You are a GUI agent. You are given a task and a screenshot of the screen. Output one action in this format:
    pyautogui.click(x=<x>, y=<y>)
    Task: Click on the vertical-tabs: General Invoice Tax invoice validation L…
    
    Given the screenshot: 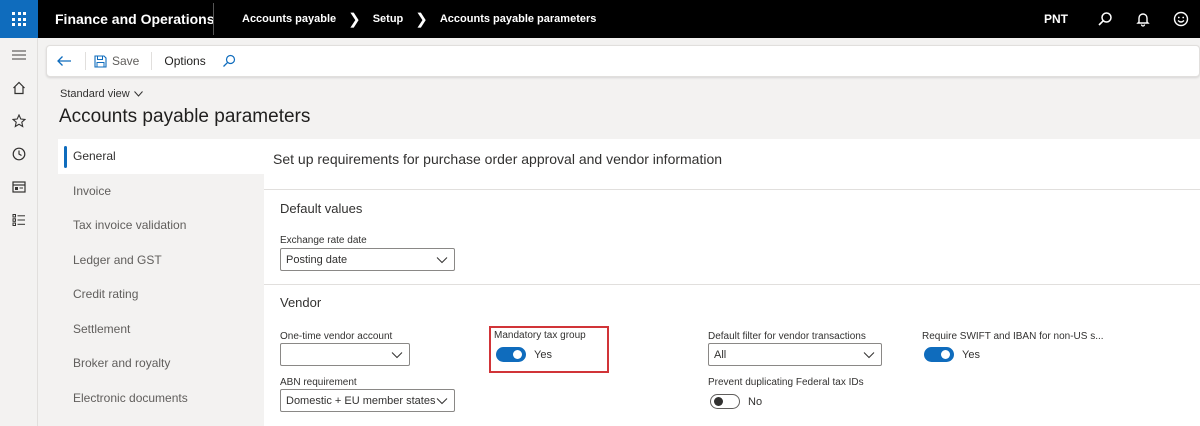 What is the action you would take?
    pyautogui.click(x=161, y=282)
    